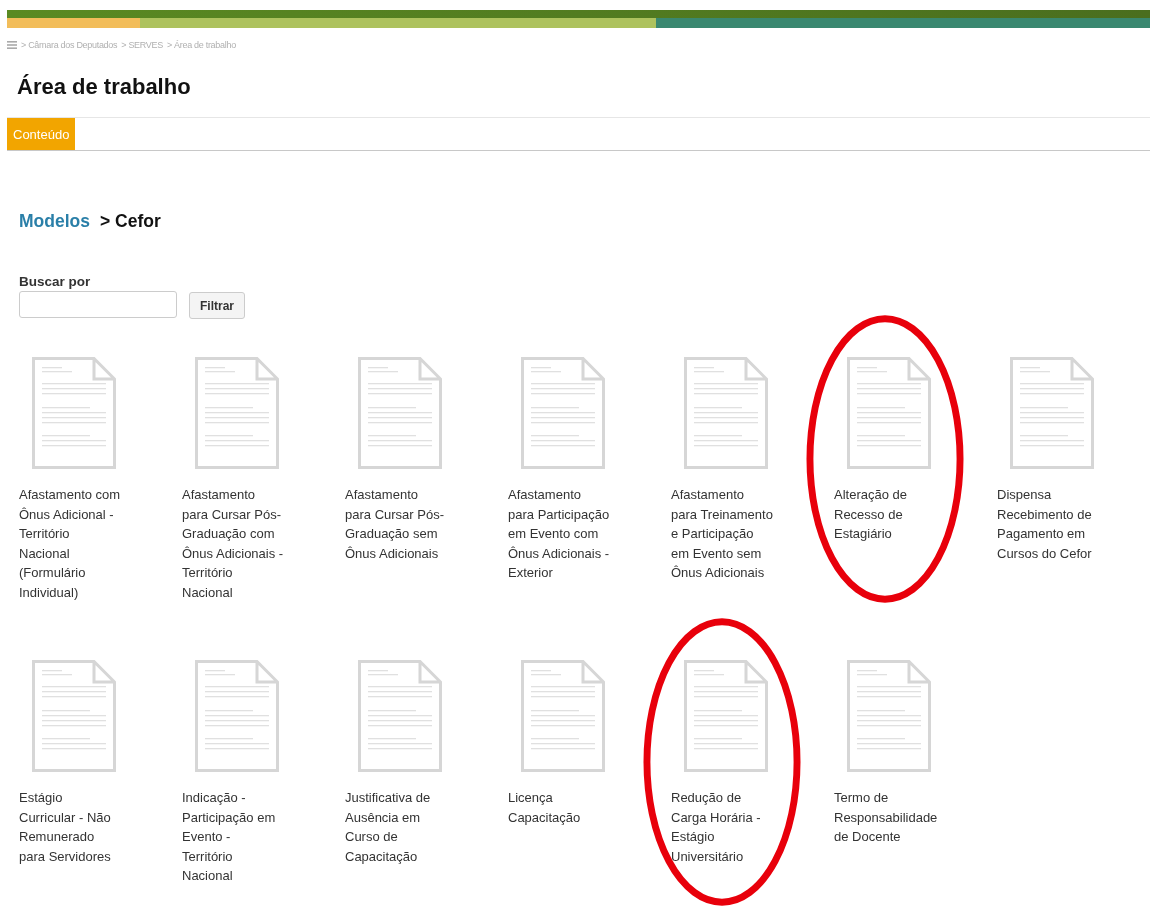 The width and height of the screenshot is (1150, 923). What do you see at coordinates (104, 87) in the screenshot?
I see `page-title: Área de trabalho` at bounding box center [104, 87].